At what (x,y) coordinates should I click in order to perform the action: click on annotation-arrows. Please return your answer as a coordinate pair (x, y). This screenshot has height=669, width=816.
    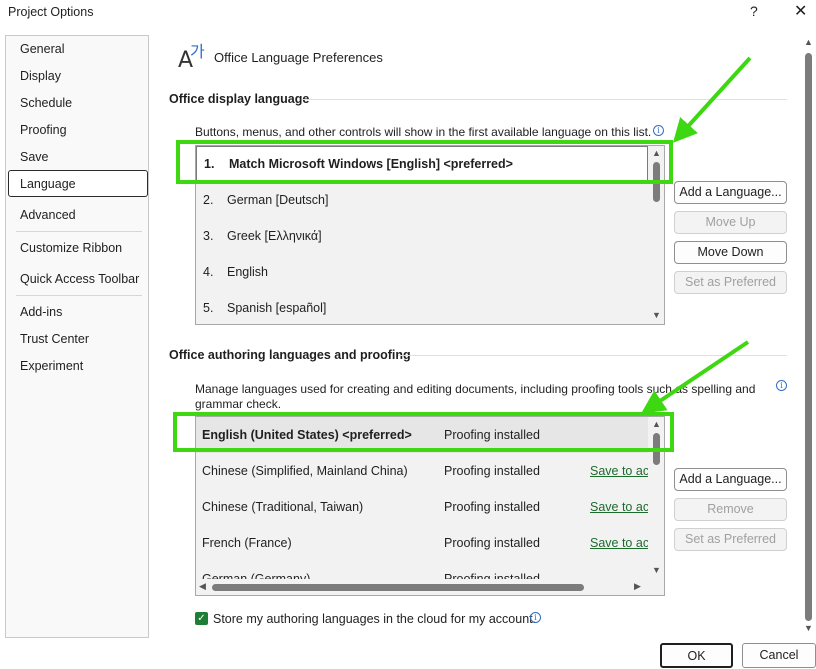
    Looking at the image, I should click on (696, 235).